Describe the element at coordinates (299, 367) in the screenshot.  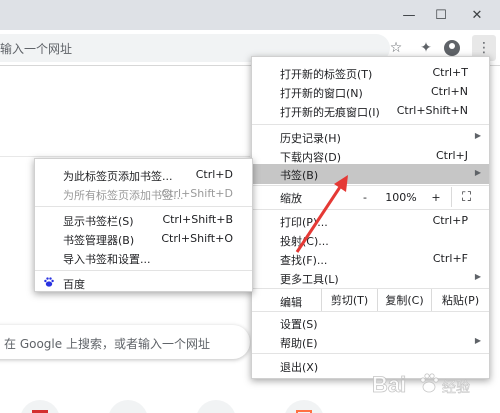
I see `menu-item-label: 退出(X)` at that location.